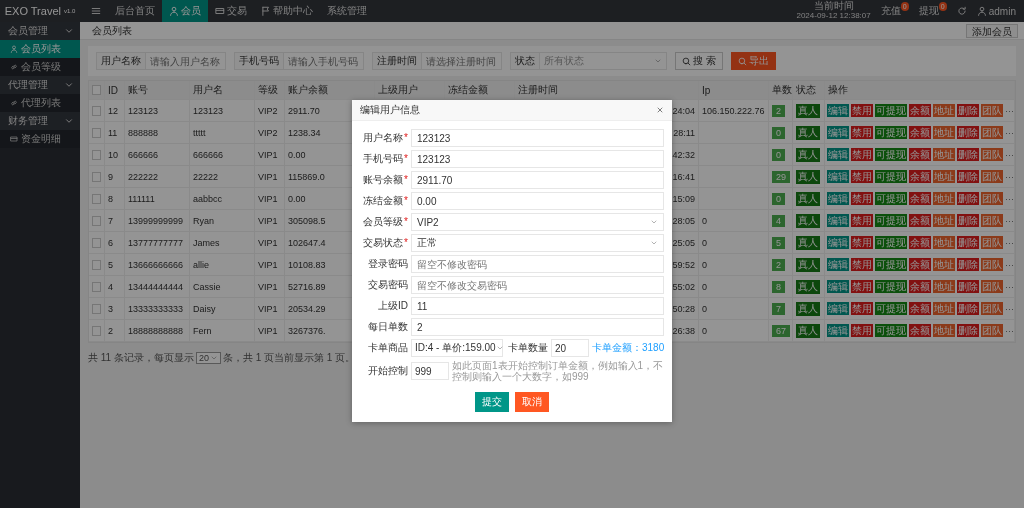 The width and height of the screenshot is (1024, 508). Describe the element at coordinates (660, 110) in the screenshot. I see `close-icon` at that location.